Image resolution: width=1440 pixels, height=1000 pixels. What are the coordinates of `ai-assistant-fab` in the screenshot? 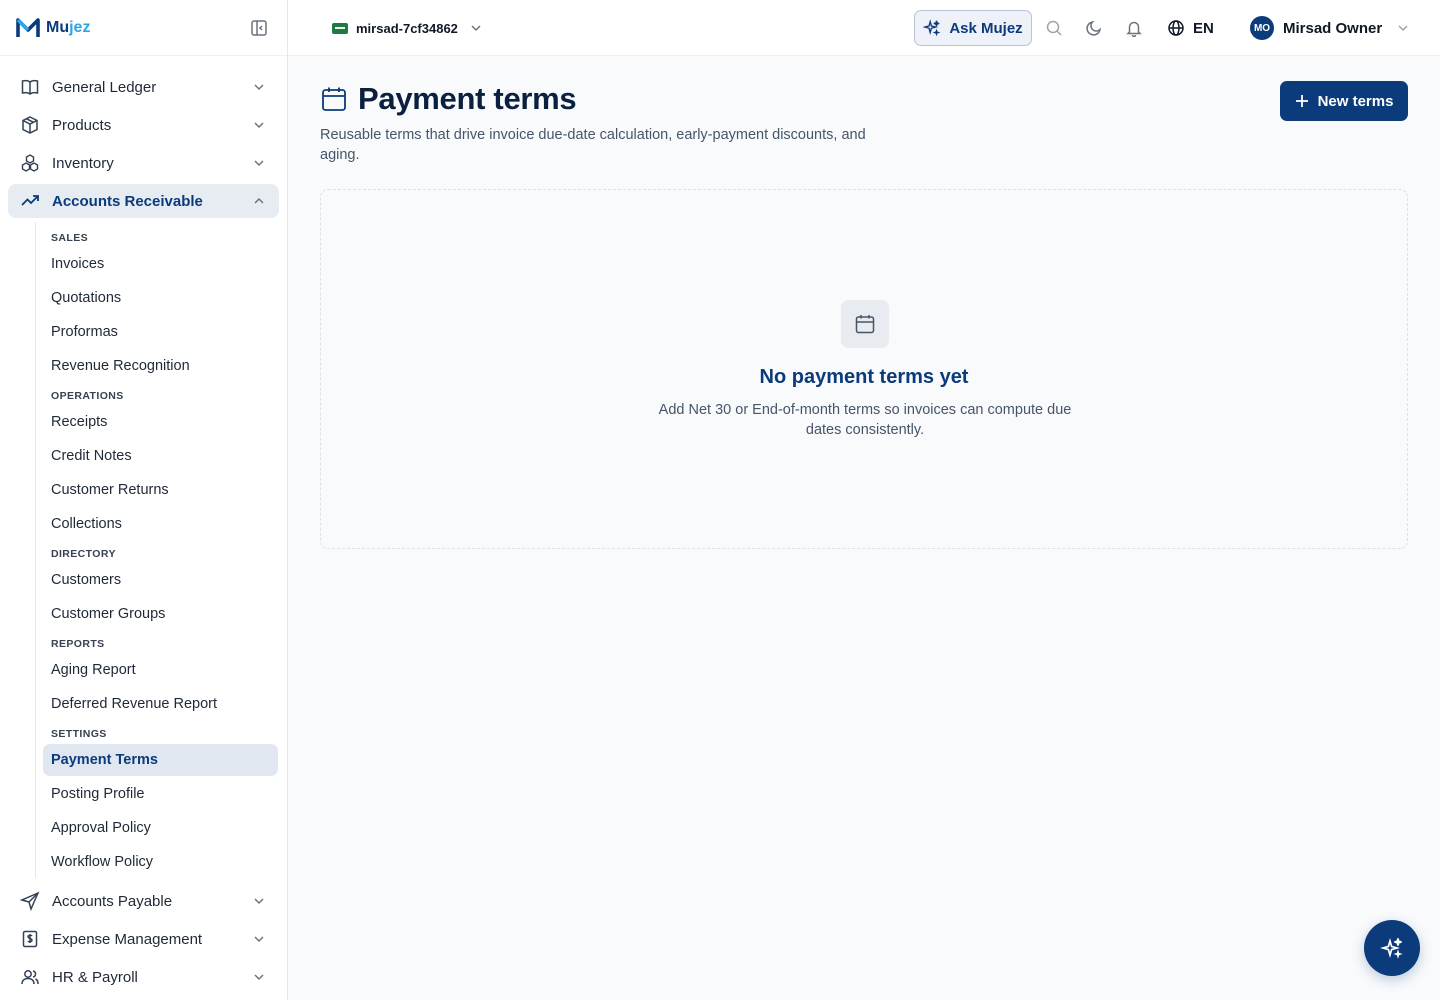 It's located at (1392, 948).